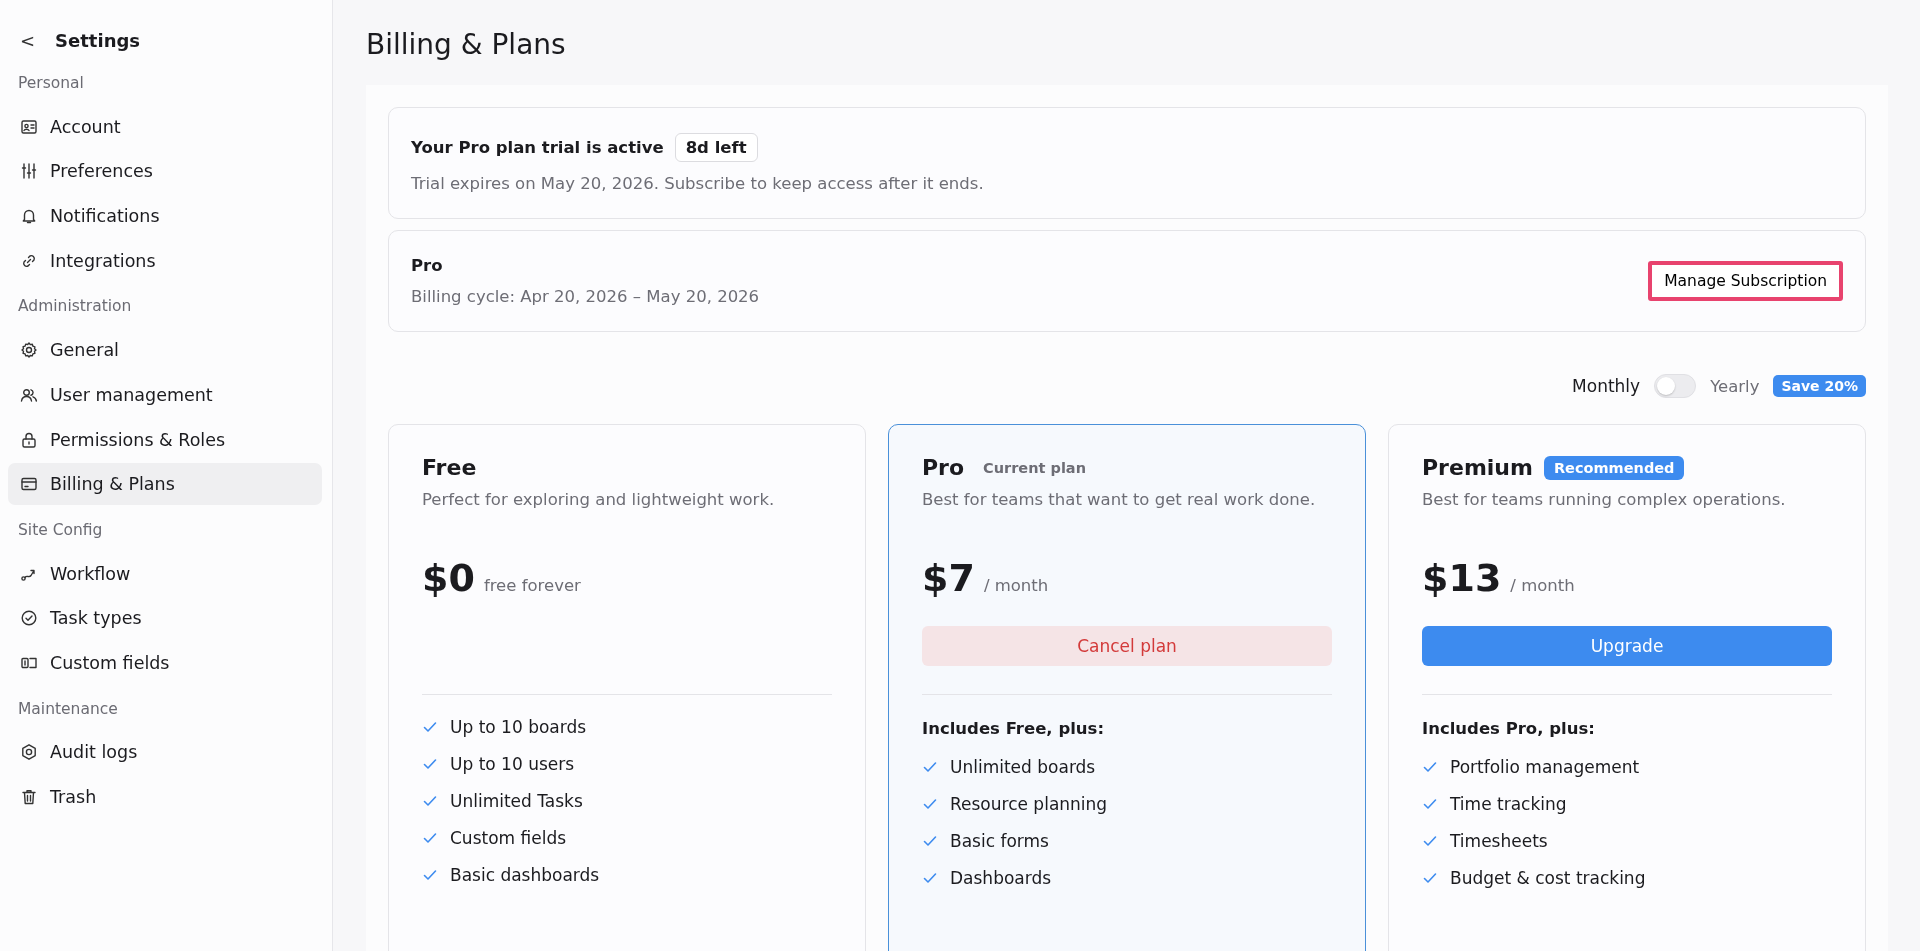 The image size is (1920, 951). What do you see at coordinates (75, 307) in the screenshot?
I see `section-label: Administration` at bounding box center [75, 307].